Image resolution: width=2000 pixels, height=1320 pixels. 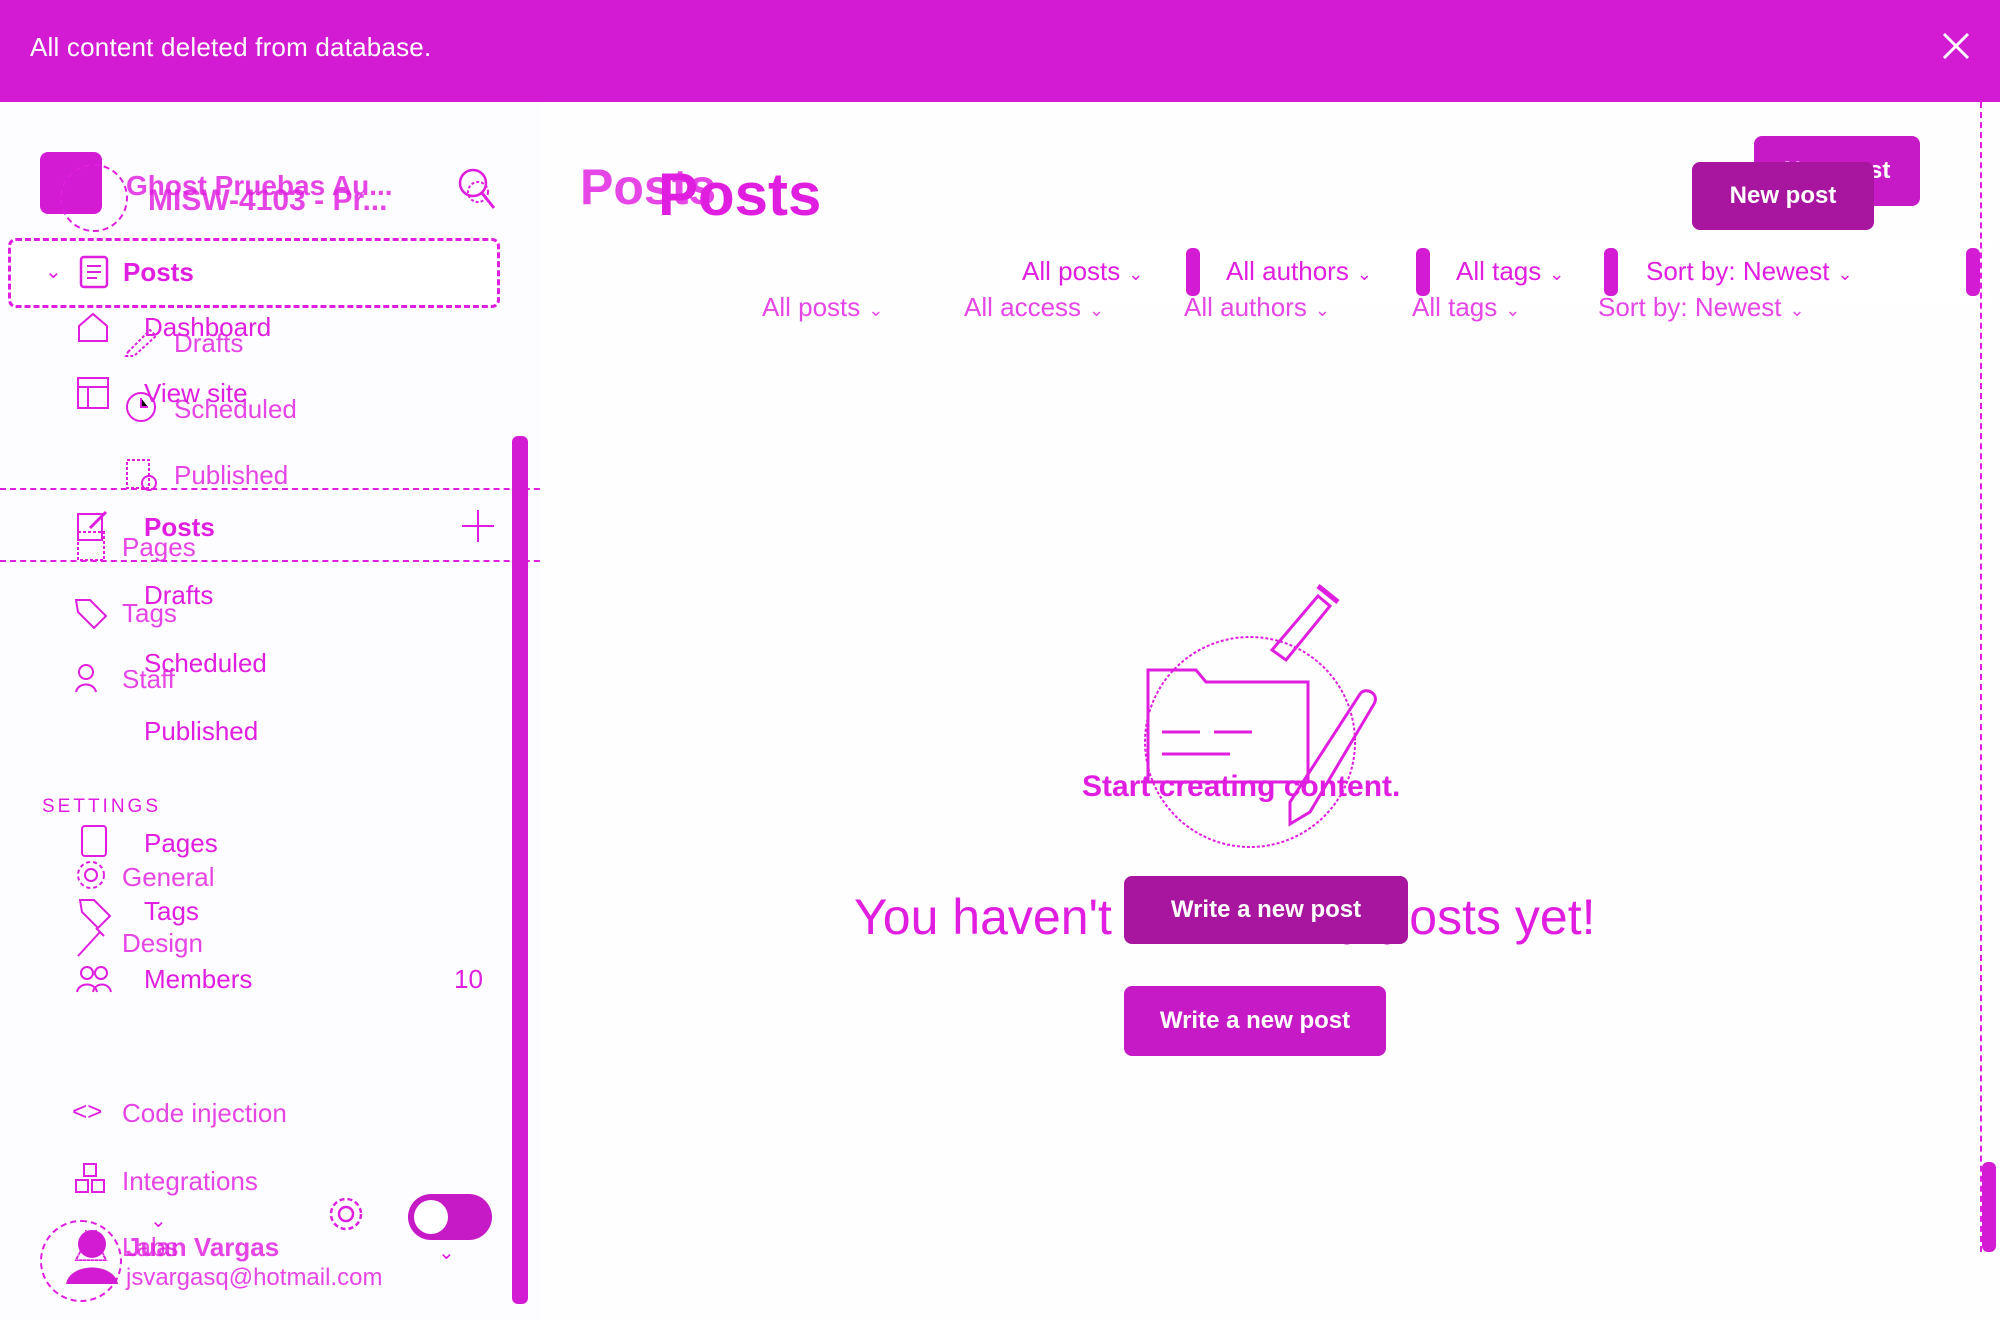 What do you see at coordinates (476, 191) in the screenshot?
I see `search-icon` at bounding box center [476, 191].